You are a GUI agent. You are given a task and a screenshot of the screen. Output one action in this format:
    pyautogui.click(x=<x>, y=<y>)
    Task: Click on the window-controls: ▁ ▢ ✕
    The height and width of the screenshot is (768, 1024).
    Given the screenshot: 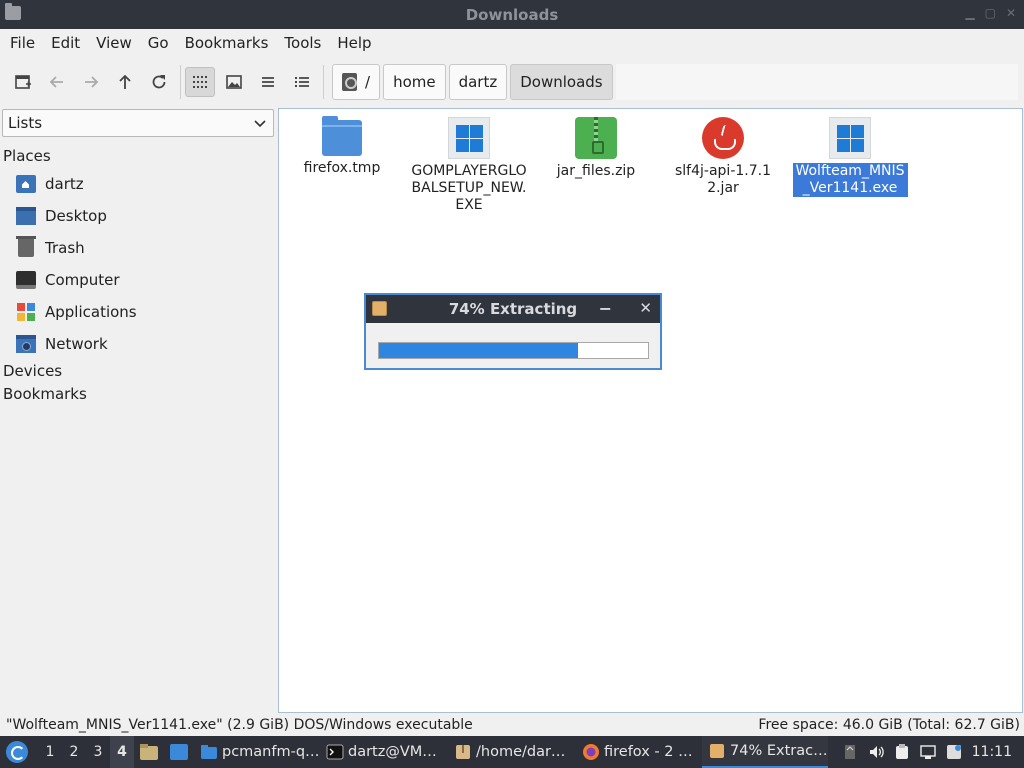 What is the action you would take?
    pyautogui.click(x=990, y=13)
    